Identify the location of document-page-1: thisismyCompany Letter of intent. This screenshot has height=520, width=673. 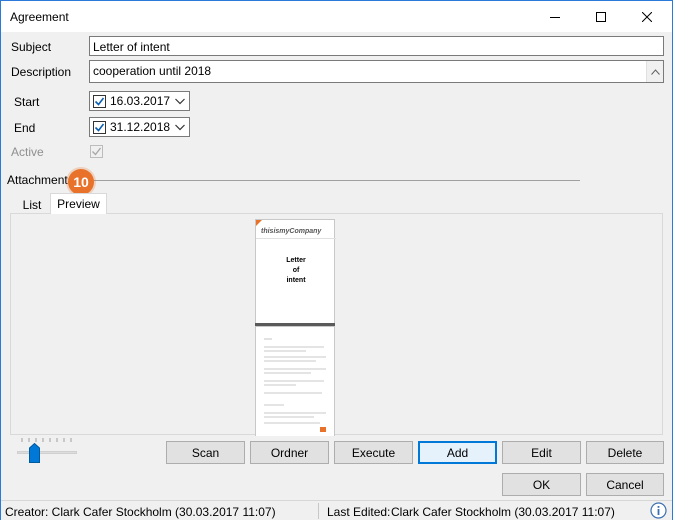
(295, 271).